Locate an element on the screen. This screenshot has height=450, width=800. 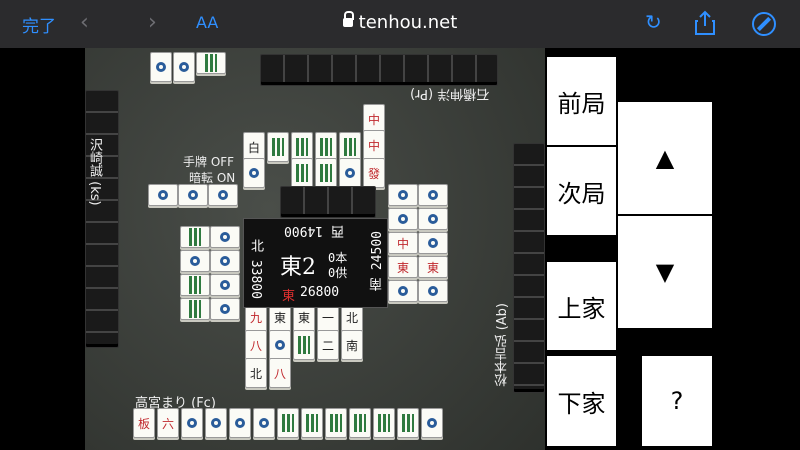
shimocha-button: 下家 is located at coordinates (581, 401).